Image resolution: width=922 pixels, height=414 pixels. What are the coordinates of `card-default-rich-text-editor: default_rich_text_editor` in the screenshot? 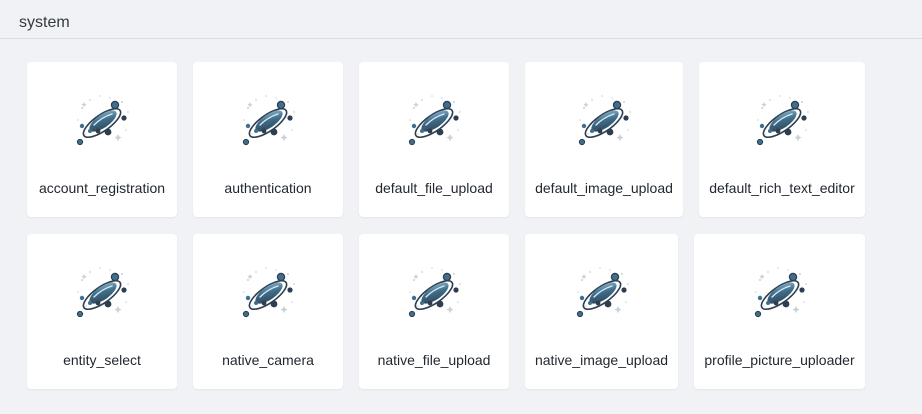 It's located at (782, 139).